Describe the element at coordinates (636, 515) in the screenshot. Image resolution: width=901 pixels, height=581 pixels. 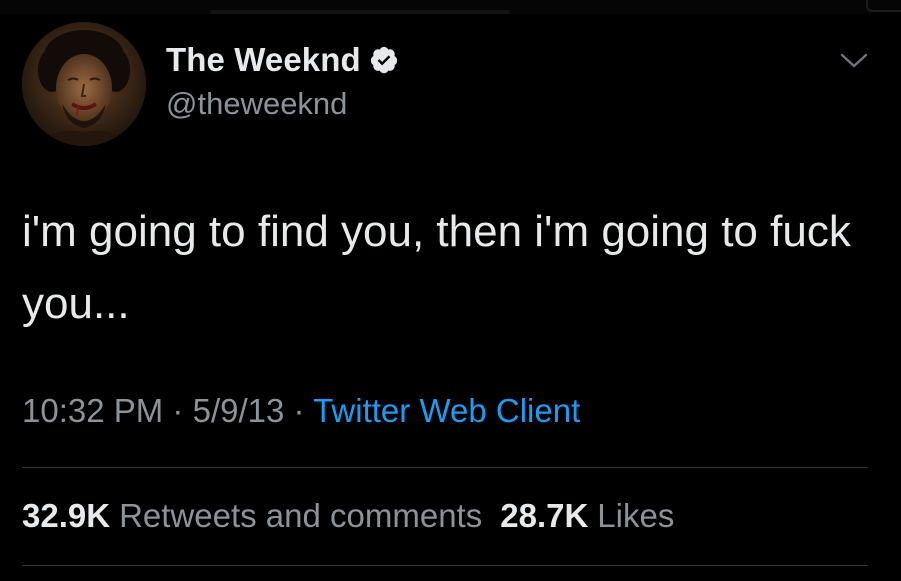
I see `likes-label: Likes` at that location.